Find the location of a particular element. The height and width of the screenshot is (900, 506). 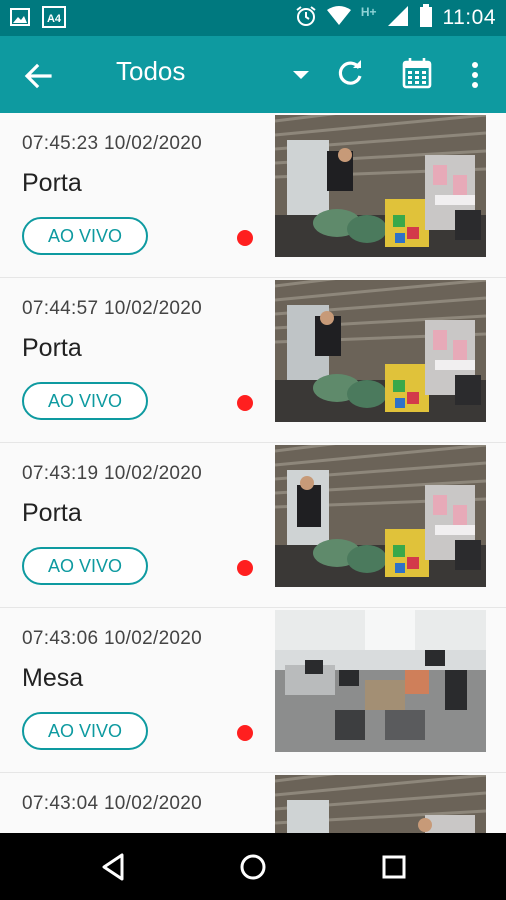

wifi-icon is located at coordinates (338, 18).